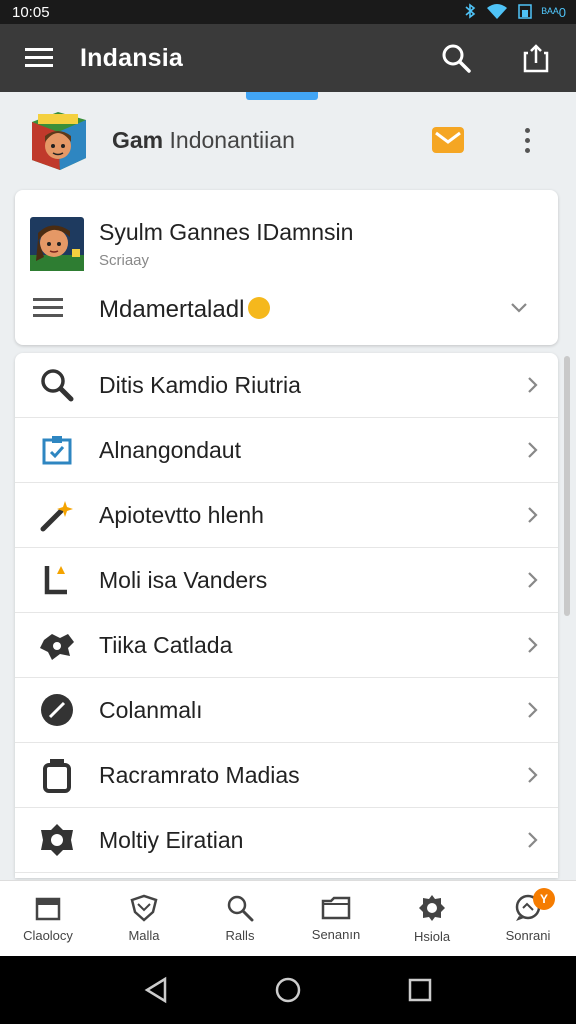  Describe the element at coordinates (57, 450) in the screenshot. I see `clipboard-icon` at that location.